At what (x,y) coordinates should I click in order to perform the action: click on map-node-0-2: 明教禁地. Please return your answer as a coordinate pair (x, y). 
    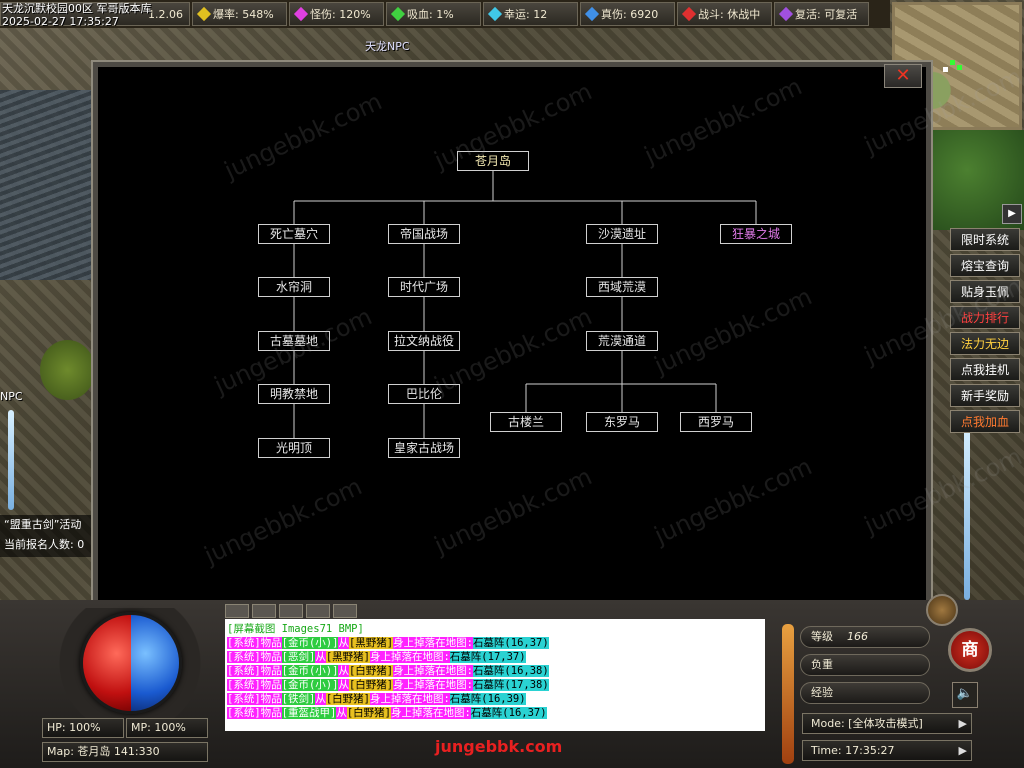
    Looking at the image, I should click on (294, 394).